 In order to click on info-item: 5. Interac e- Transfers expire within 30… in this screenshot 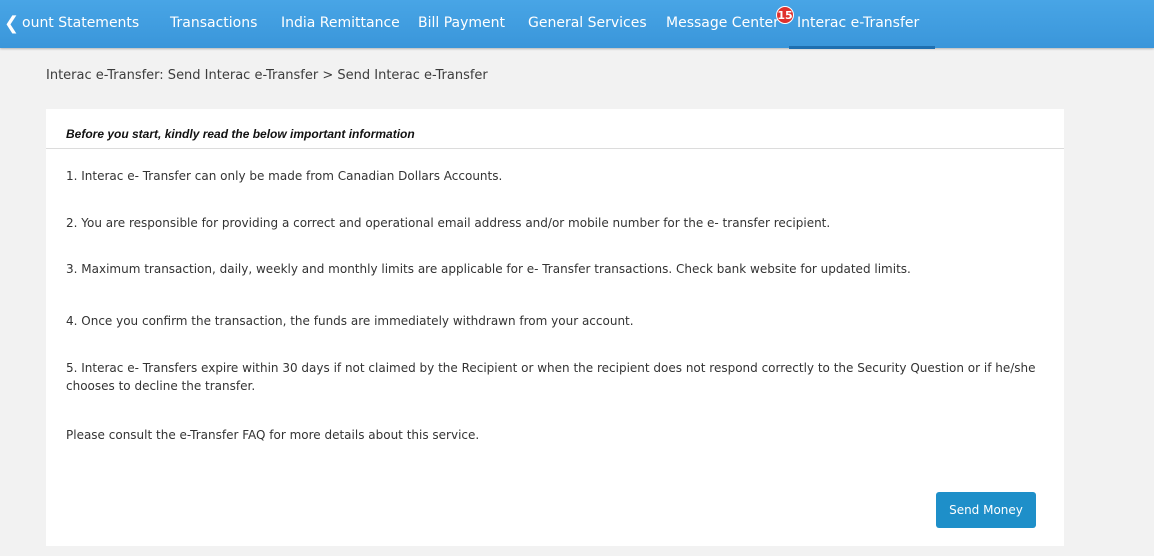, I will do `click(551, 377)`.